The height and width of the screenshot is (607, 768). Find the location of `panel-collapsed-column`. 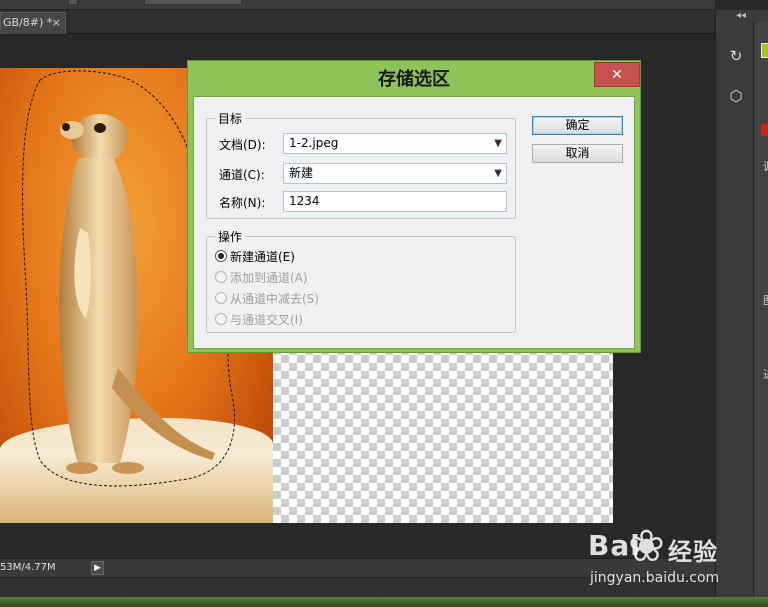

panel-collapsed-column is located at coordinates (761, 309).